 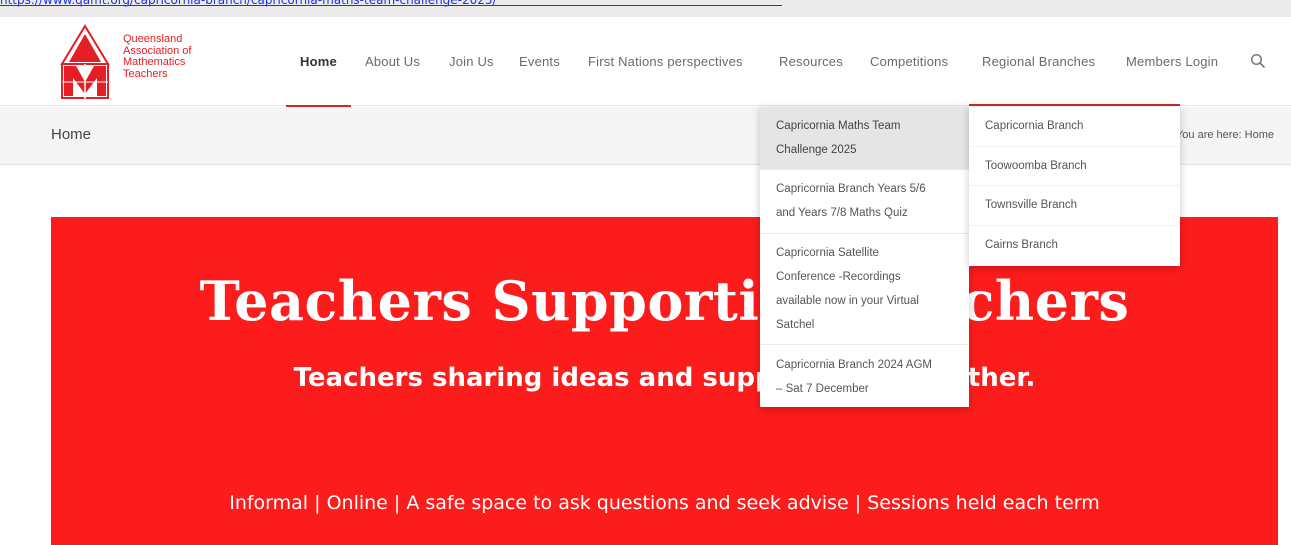 I want to click on nav-resources: Resources, so click(x=811, y=61).